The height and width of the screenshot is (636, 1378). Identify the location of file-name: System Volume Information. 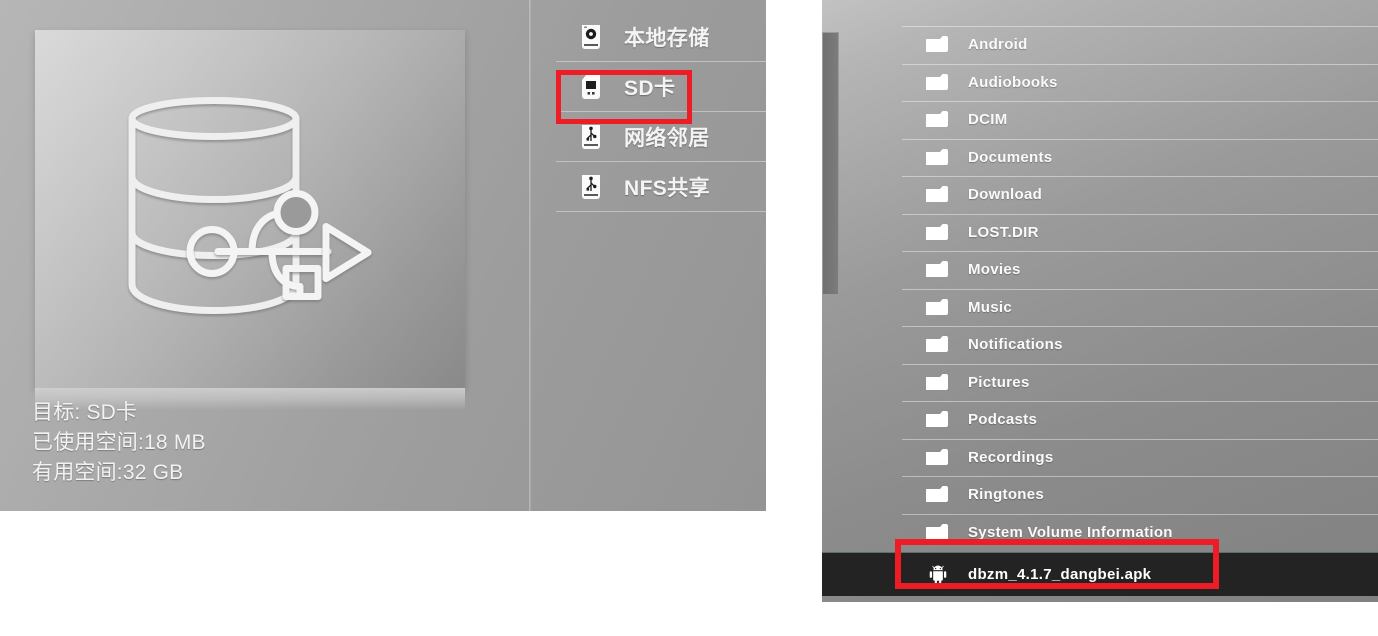
(1070, 532).